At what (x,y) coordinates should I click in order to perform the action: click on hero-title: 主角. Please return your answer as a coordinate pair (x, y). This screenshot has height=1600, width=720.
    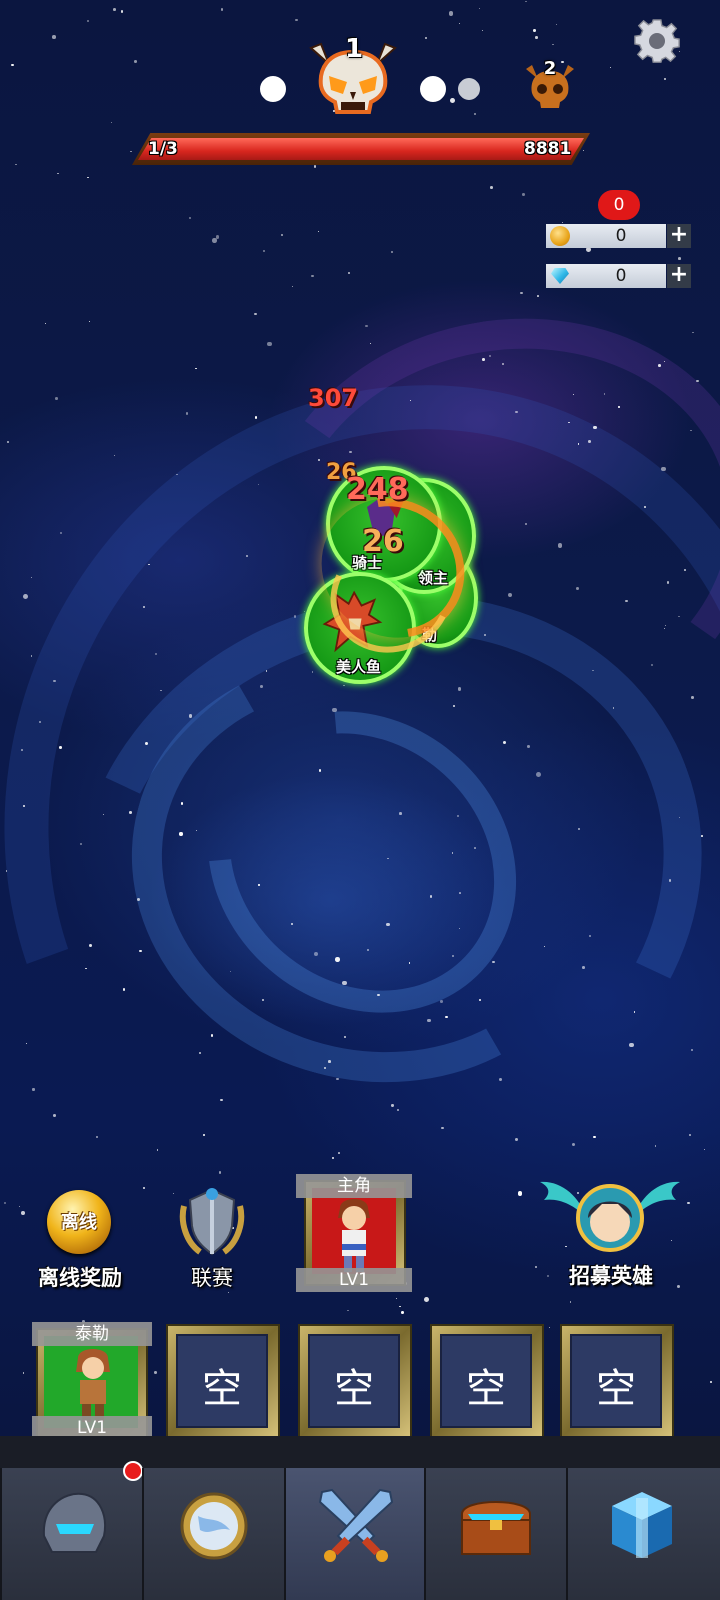
    Looking at the image, I should click on (354, 1186).